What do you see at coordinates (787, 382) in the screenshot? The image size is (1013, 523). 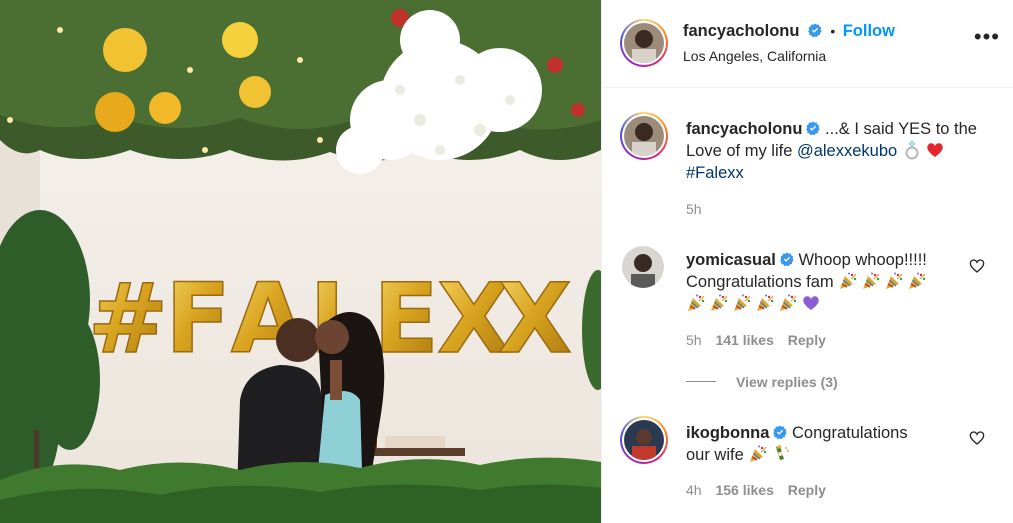 I see `view-replies-button: View replies (3)` at bounding box center [787, 382].